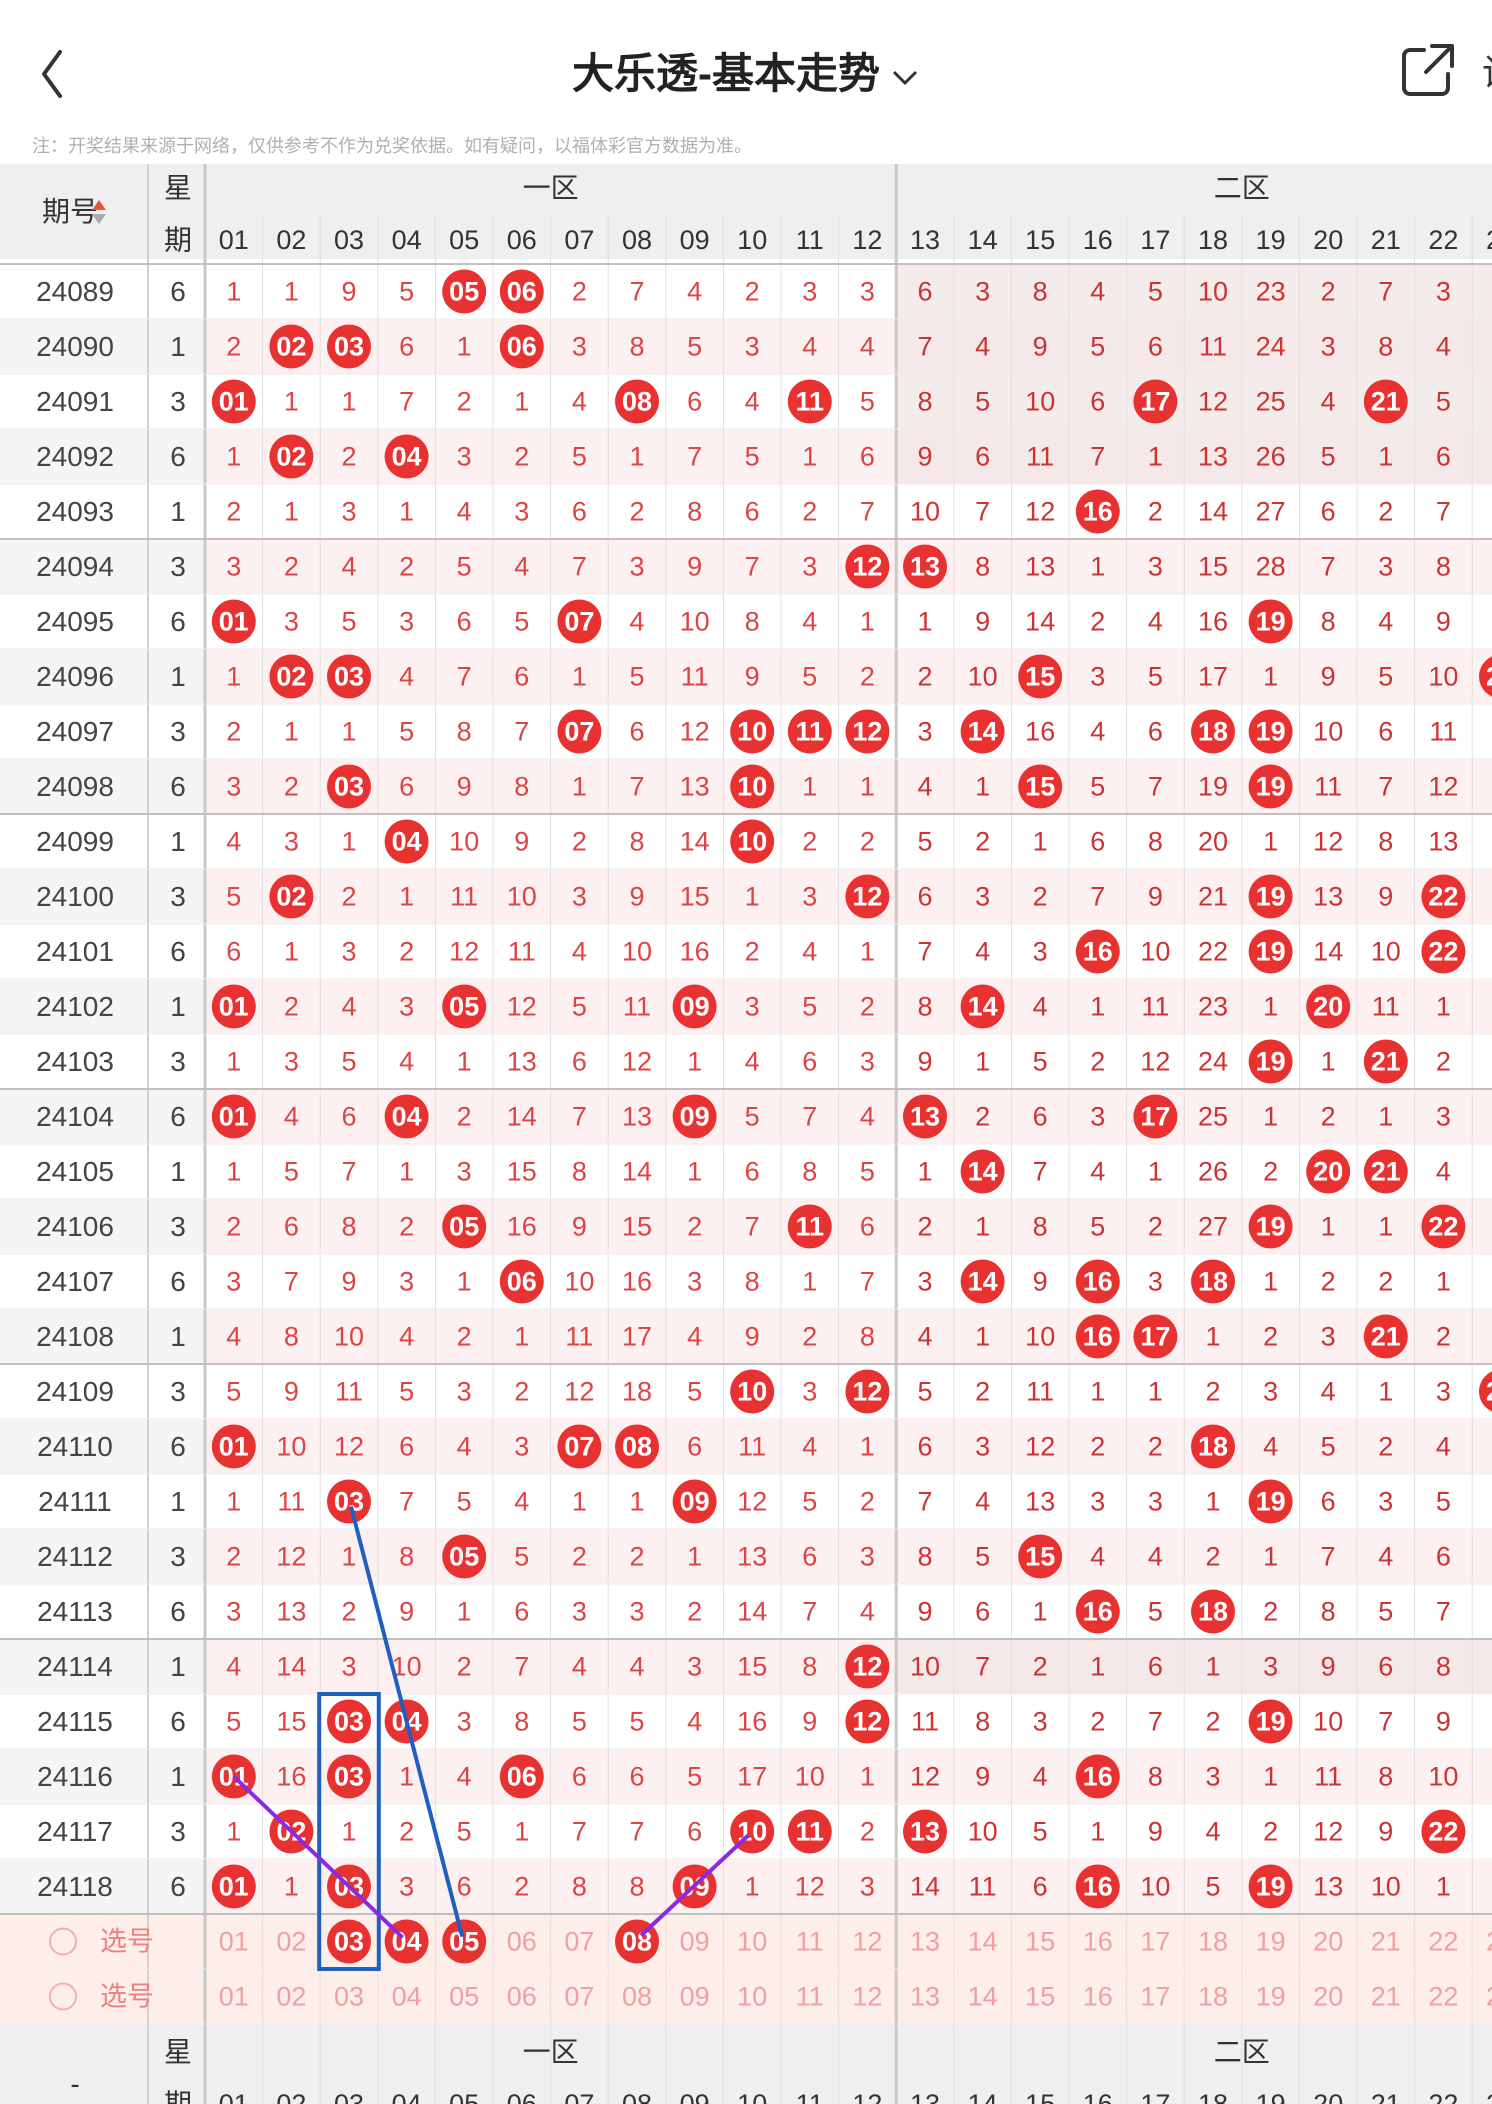  Describe the element at coordinates (407, 2096) in the screenshot. I see `footer-number-header: 04` at that location.